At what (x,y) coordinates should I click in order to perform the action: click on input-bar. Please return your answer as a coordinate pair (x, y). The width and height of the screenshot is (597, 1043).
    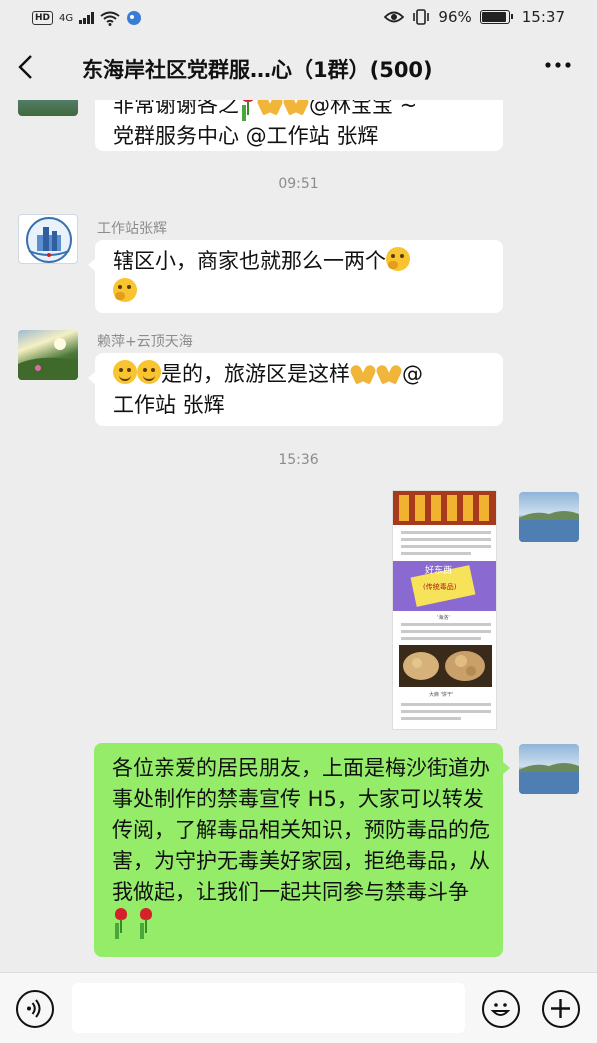
    Looking at the image, I should click on (298, 1007).